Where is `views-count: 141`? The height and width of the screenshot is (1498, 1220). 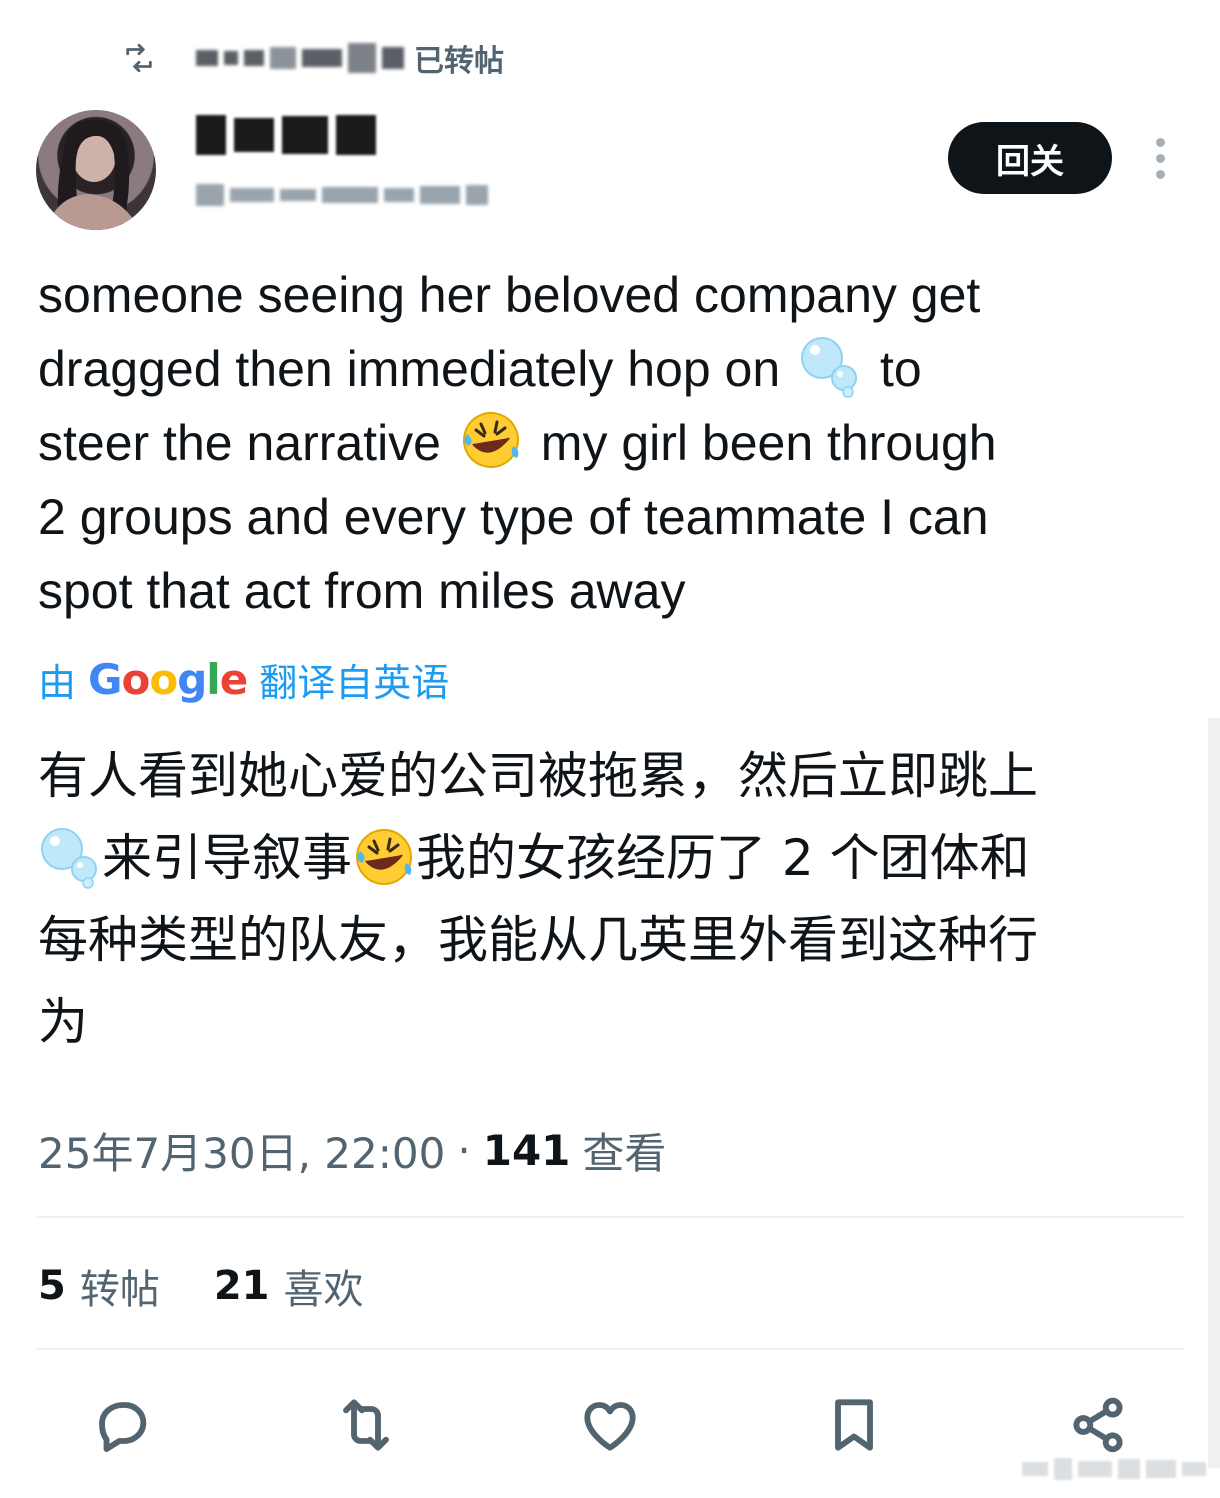
views-count: 141 is located at coordinates (526, 1150).